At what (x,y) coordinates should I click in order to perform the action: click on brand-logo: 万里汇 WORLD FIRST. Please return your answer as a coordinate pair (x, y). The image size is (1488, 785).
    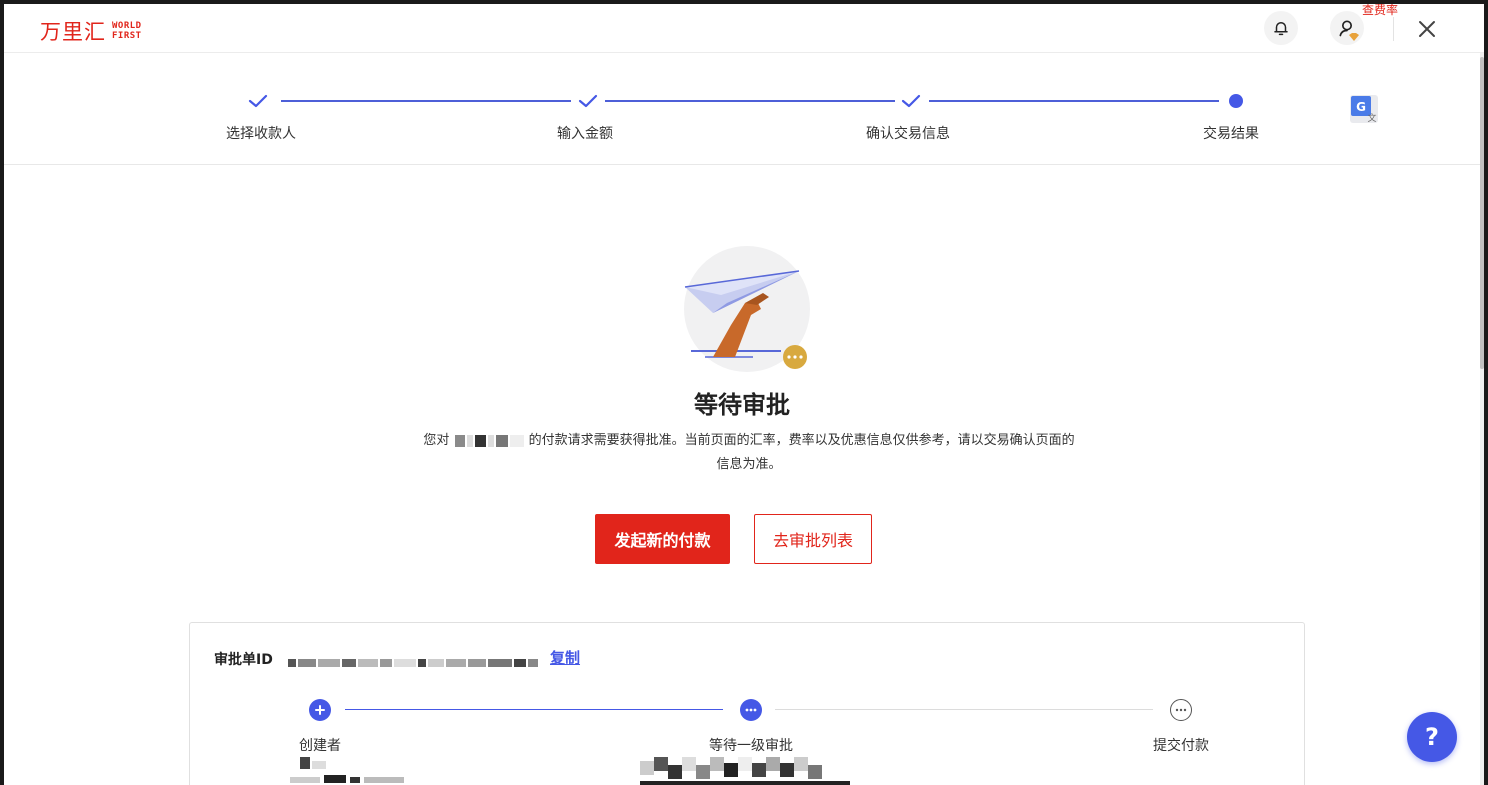
    Looking at the image, I should click on (91, 31).